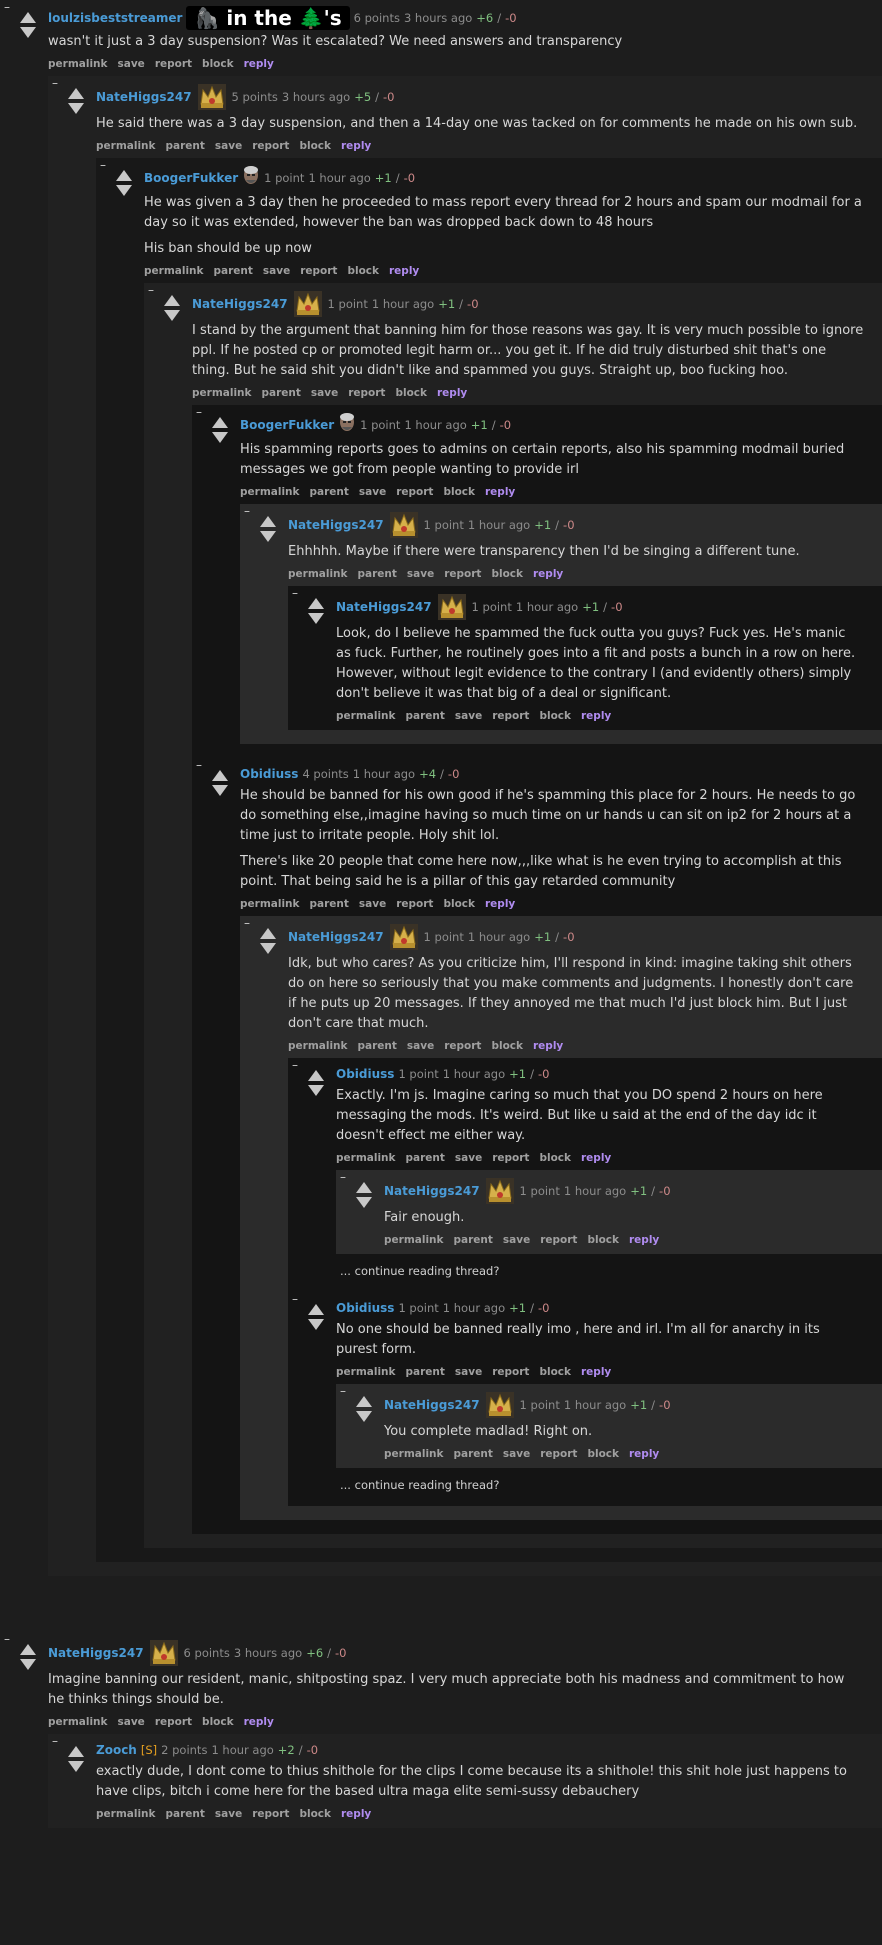 The width and height of the screenshot is (882, 1945). I want to click on author-link: Zooch, so click(116, 1750).